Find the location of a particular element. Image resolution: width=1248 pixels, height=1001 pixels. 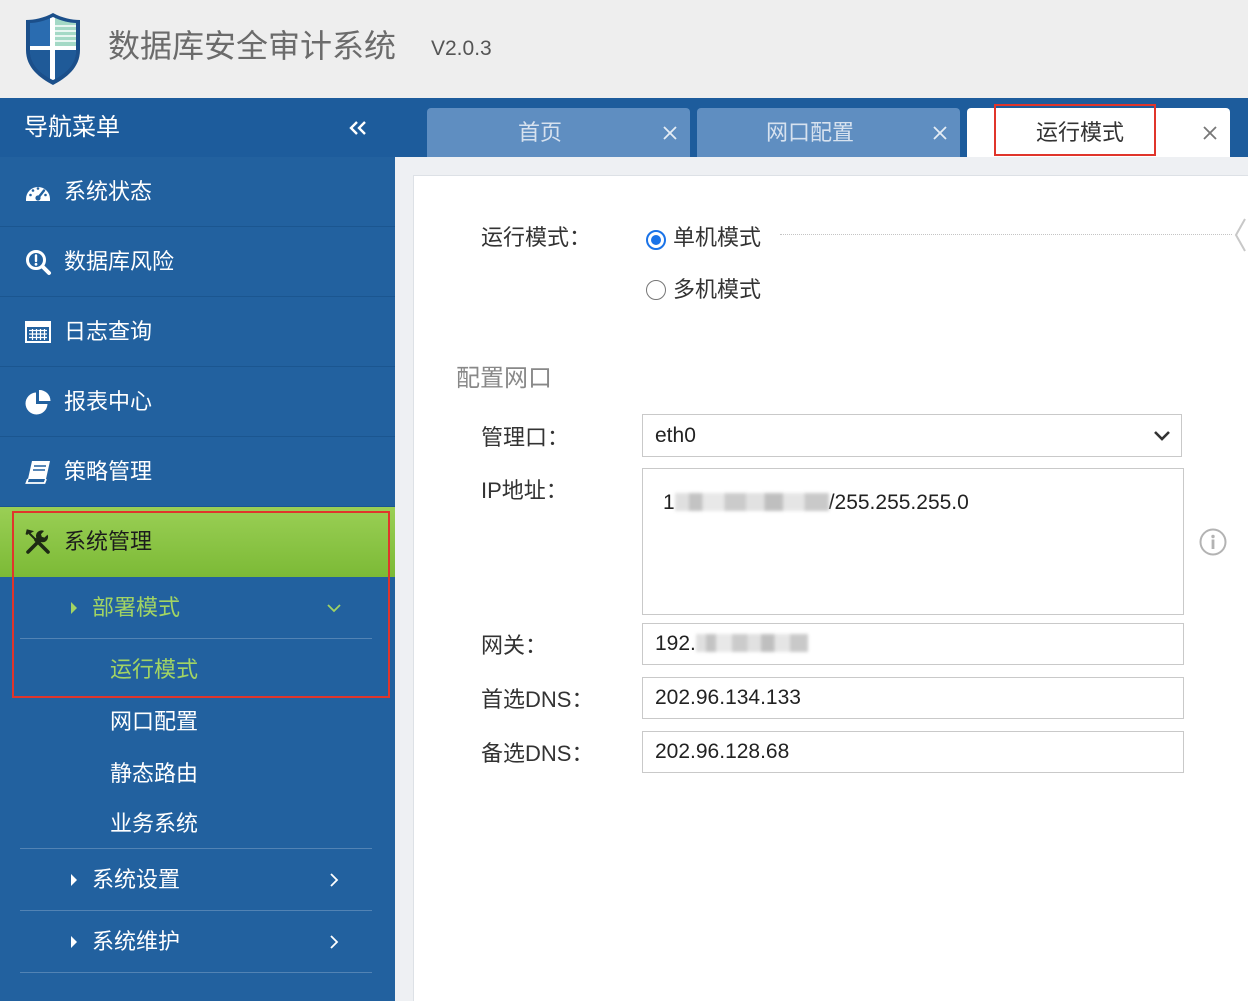

book-icon is located at coordinates (38, 472).